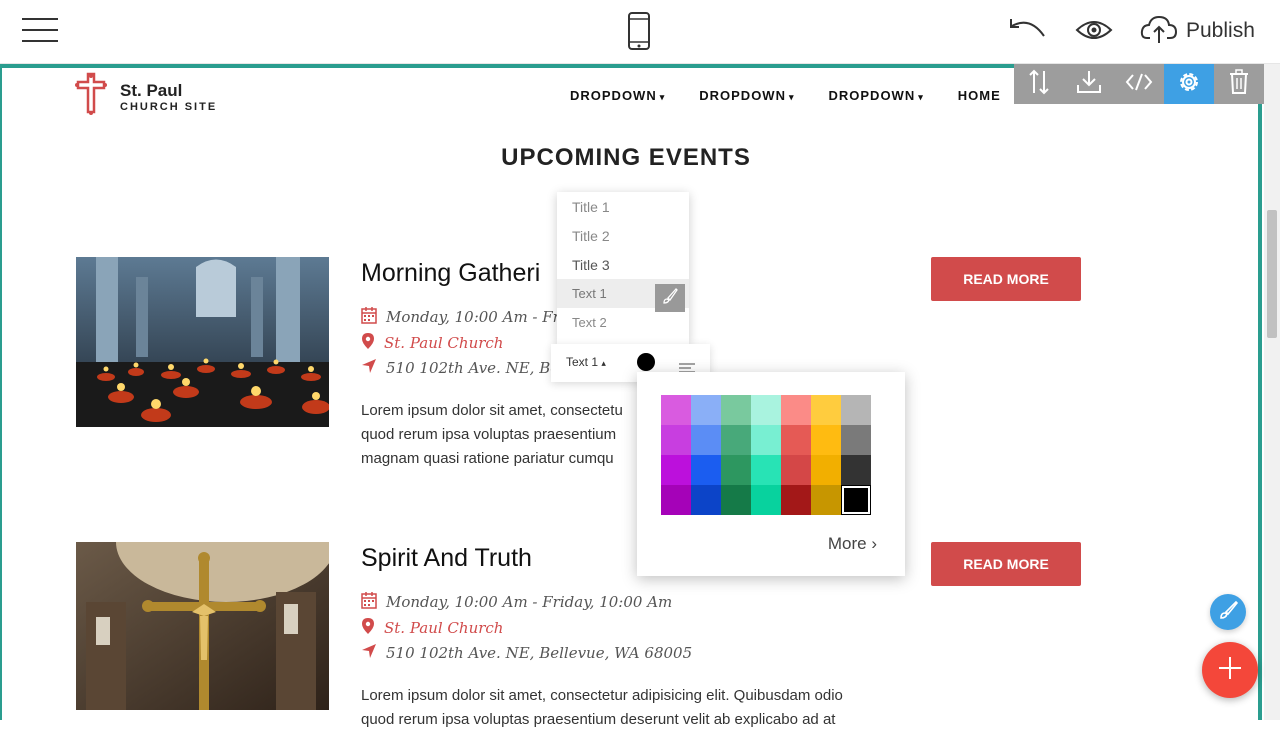 The height and width of the screenshot is (732, 1280). Describe the element at coordinates (1272, 392) in the screenshot. I see `scrollbar-track` at that location.